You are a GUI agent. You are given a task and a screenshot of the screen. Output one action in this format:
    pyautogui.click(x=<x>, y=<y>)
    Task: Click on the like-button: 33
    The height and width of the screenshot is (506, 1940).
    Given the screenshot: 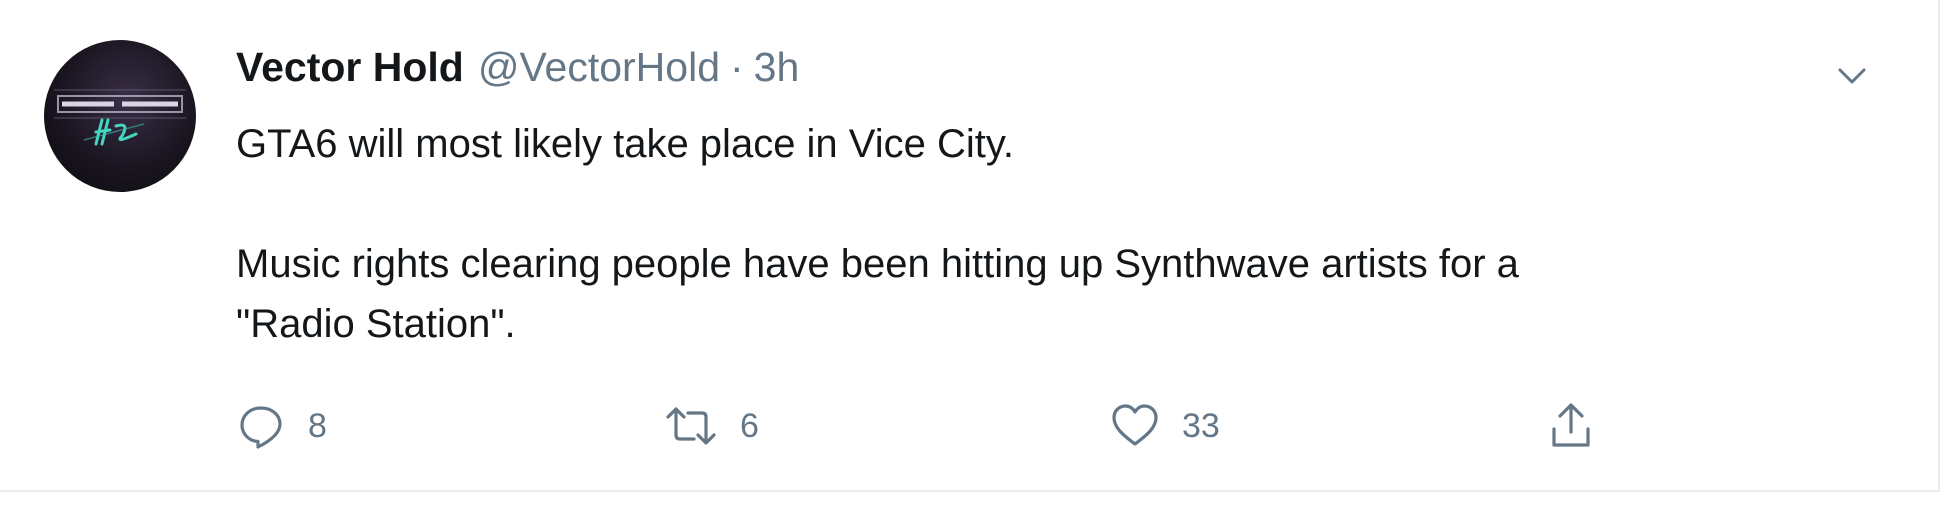 What is the action you would take?
    pyautogui.click(x=1165, y=426)
    